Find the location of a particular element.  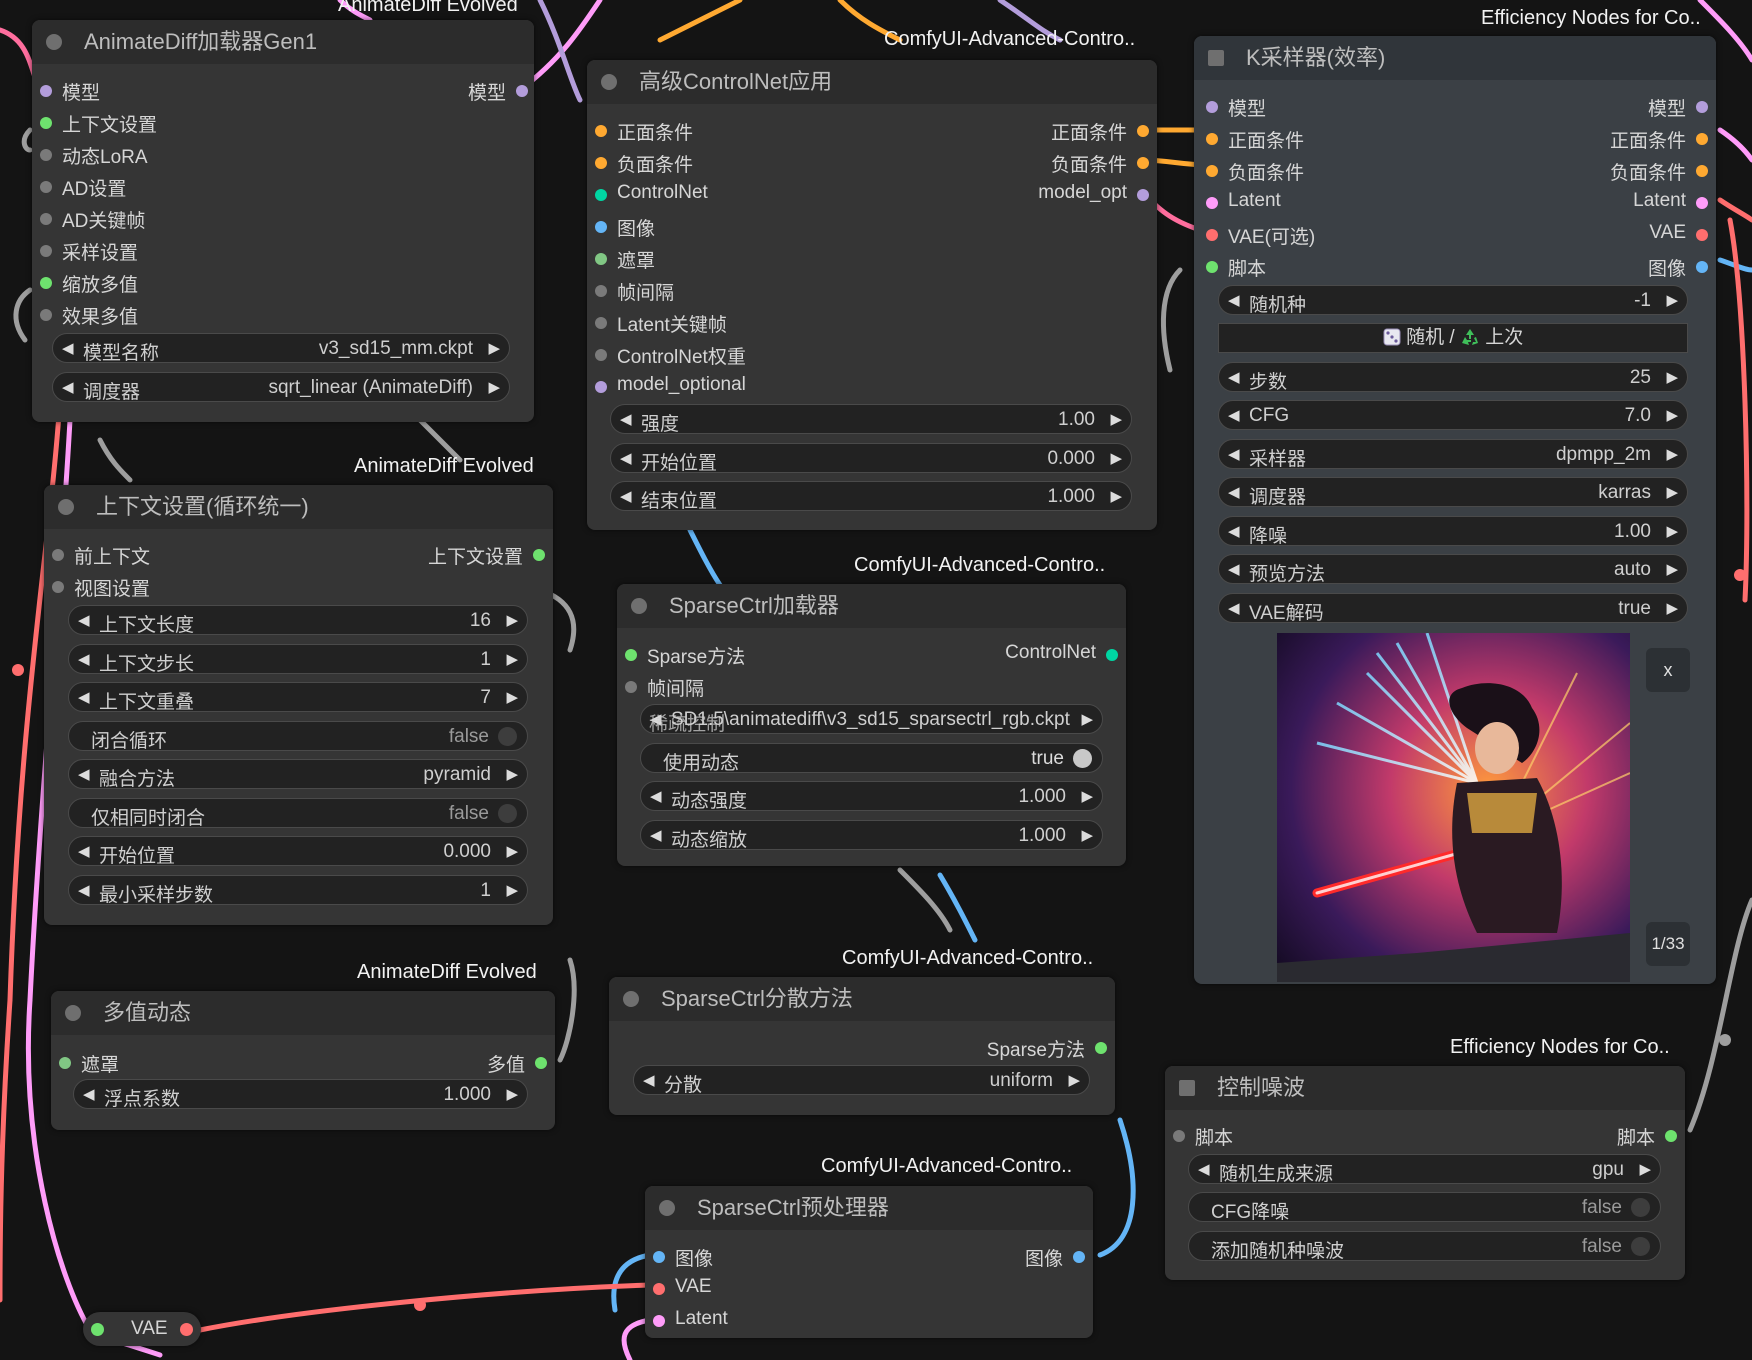

sparsectrl-spread-method-node: SparseCtrl分散方法 Sparse方法 ◀ 分散 uniform ▶ is located at coordinates (862, 1046).